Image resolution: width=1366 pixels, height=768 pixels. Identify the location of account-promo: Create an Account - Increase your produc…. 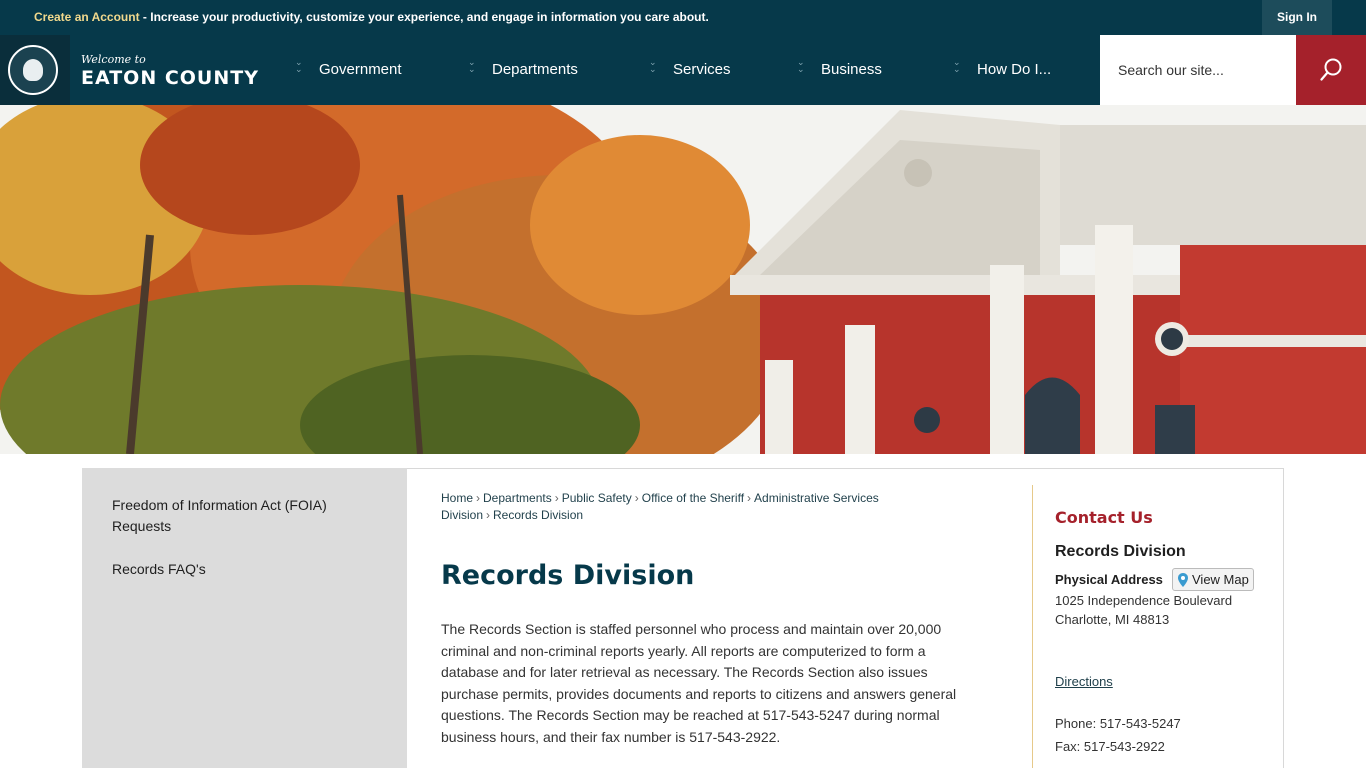
(371, 17).